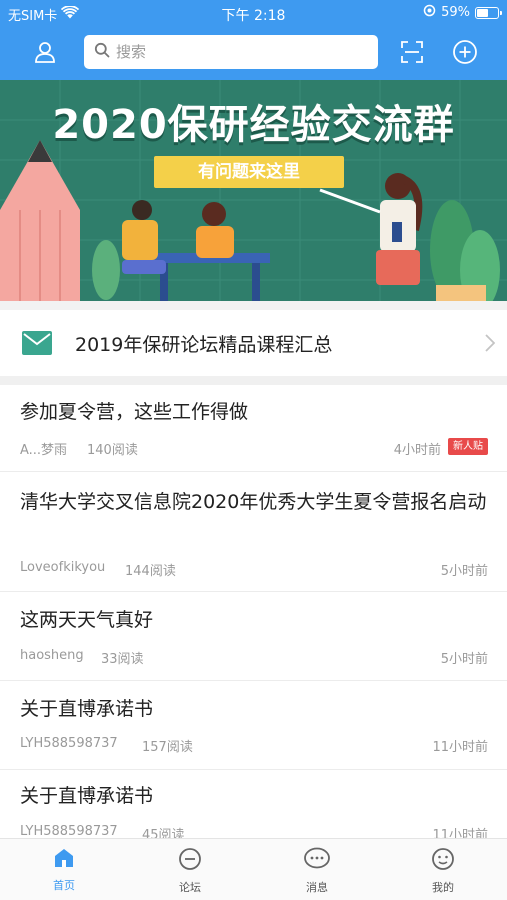 This screenshot has width=507, height=900. I want to click on home-icon, so click(64, 861).